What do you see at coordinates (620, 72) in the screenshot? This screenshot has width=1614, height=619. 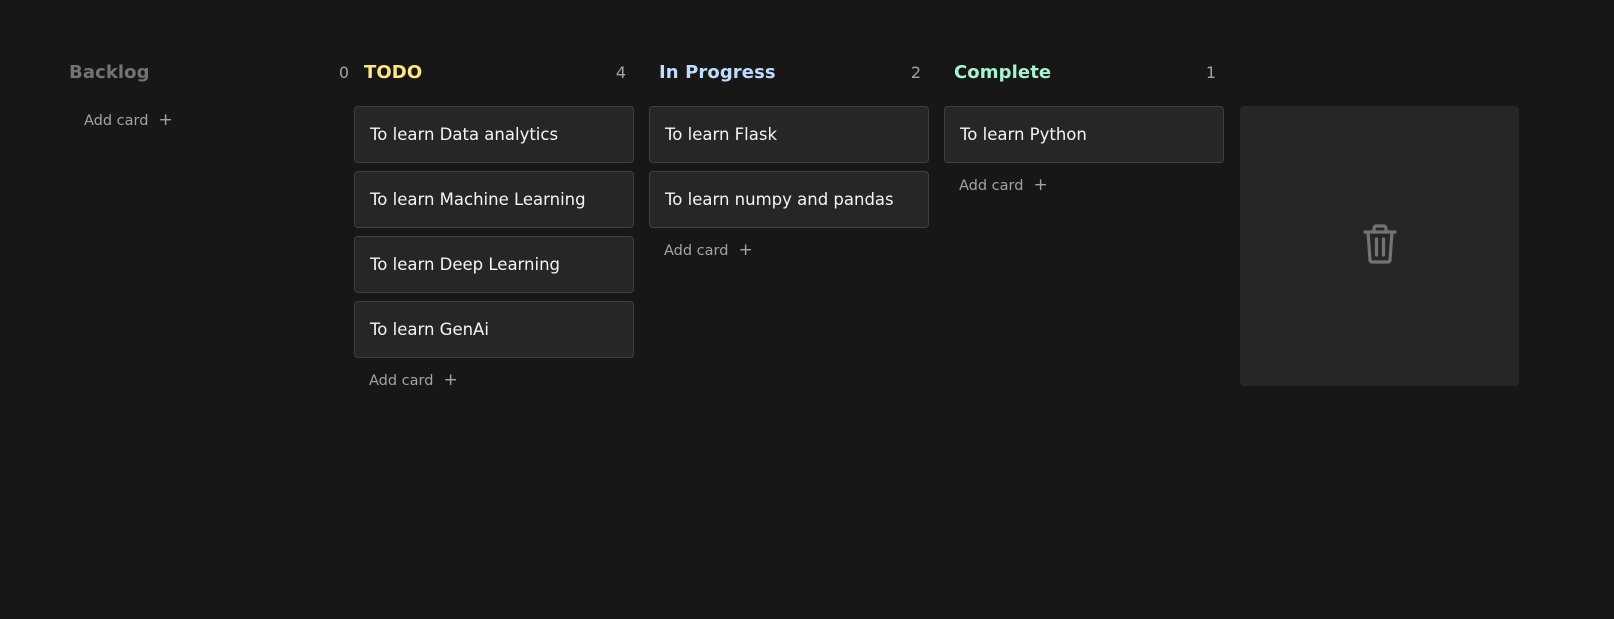 I see `column-count: 4` at bounding box center [620, 72].